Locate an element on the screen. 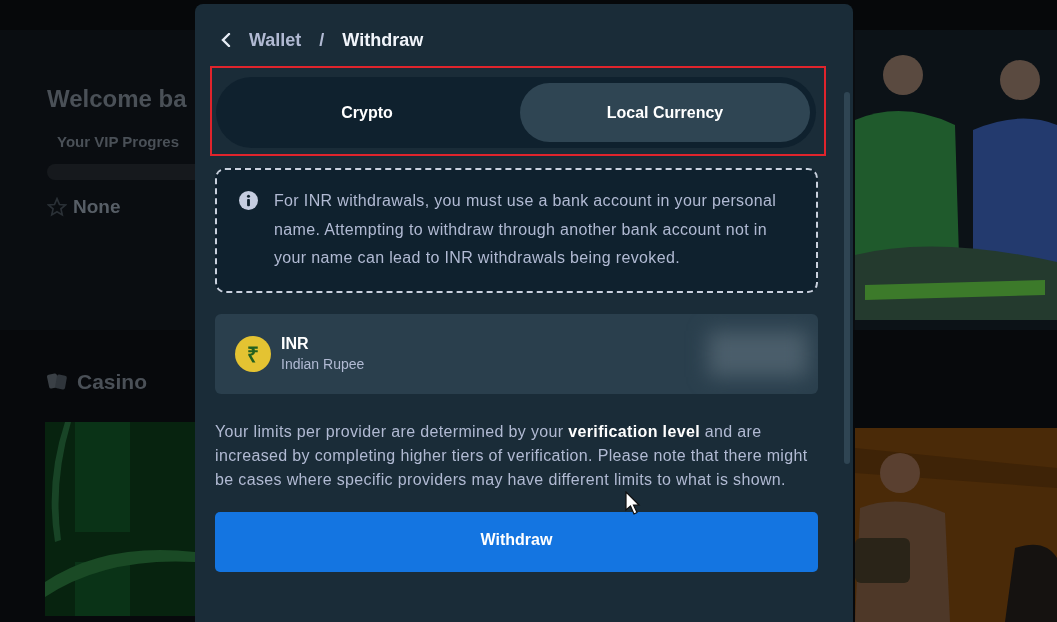  scrollbar-thumb is located at coordinates (847, 278).